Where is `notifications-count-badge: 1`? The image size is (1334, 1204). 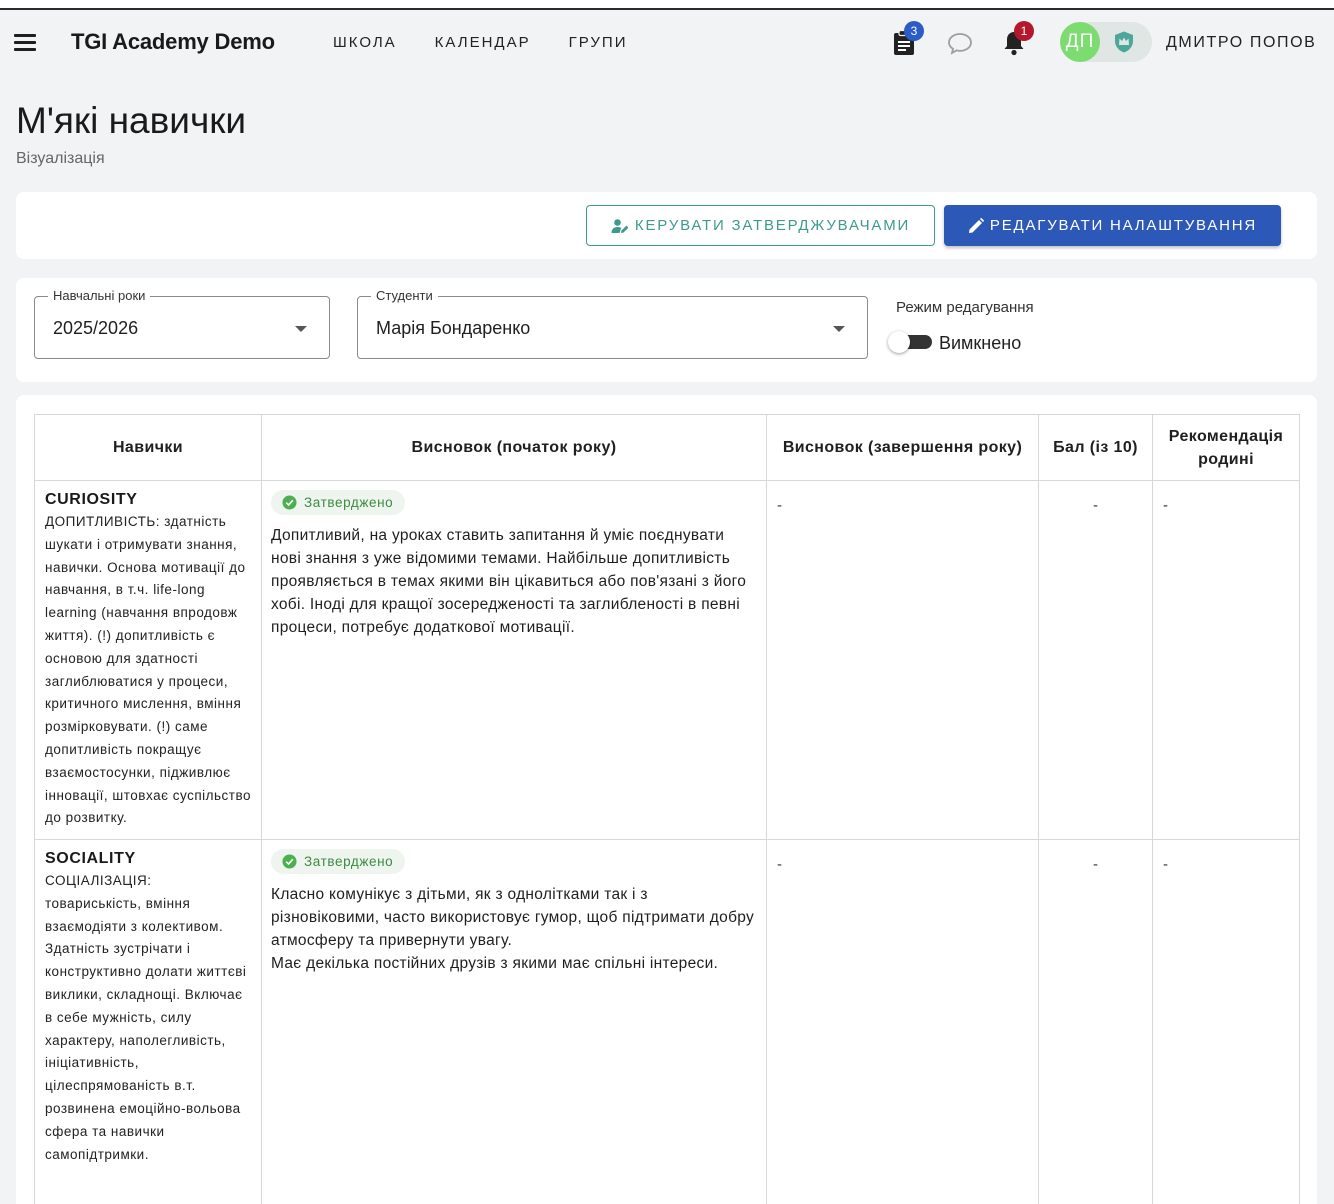
notifications-count-badge: 1 is located at coordinates (1024, 31).